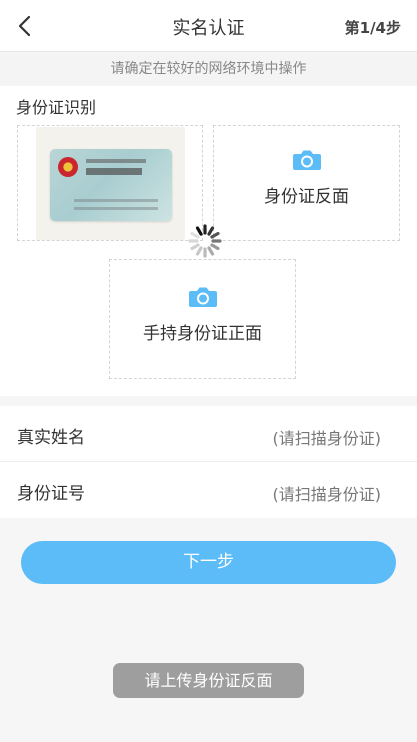  Describe the element at coordinates (202, 334) in the screenshot. I see `handheld-id-label: 手持身份证正面` at that location.